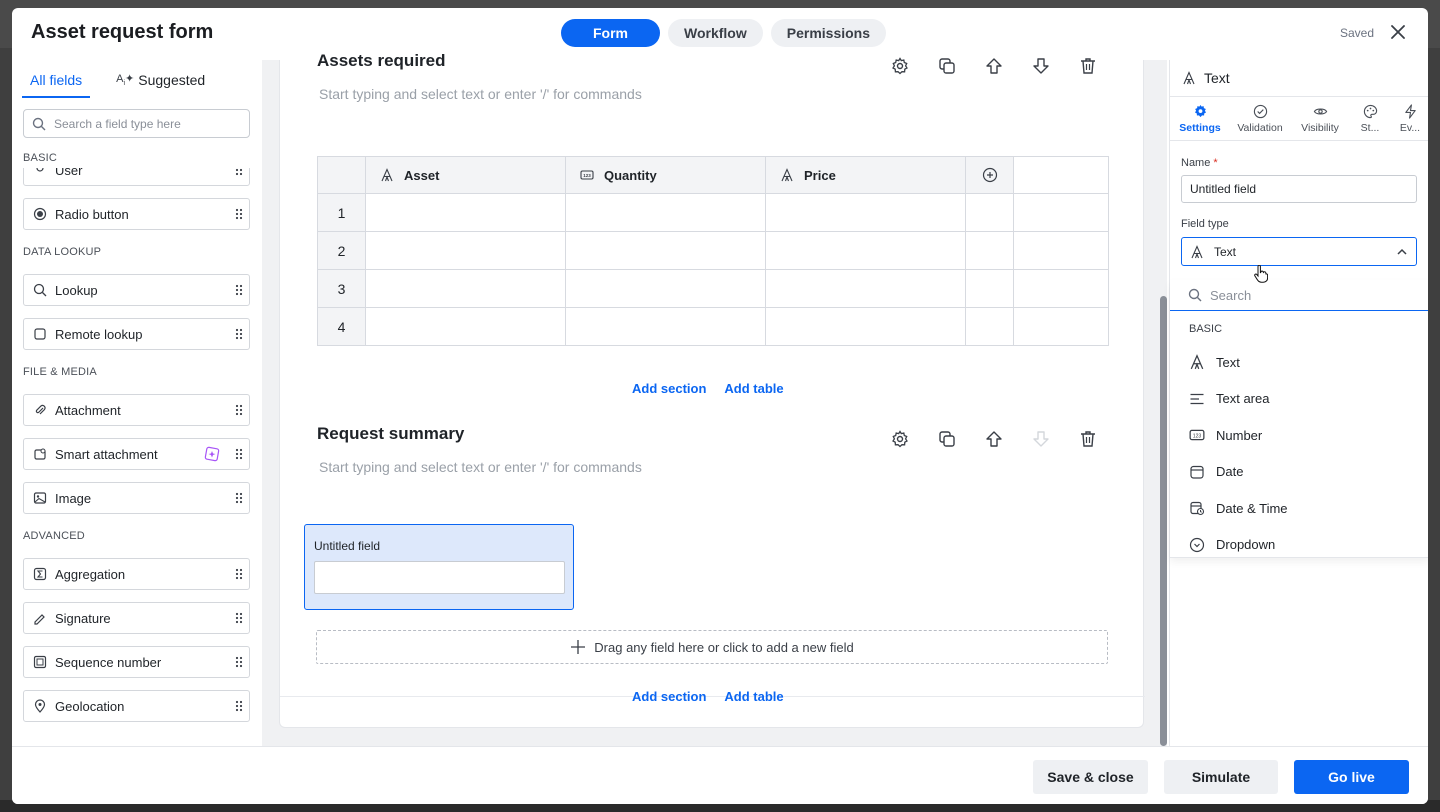  What do you see at coordinates (610, 33) in the screenshot?
I see `tab-form: Form` at bounding box center [610, 33].